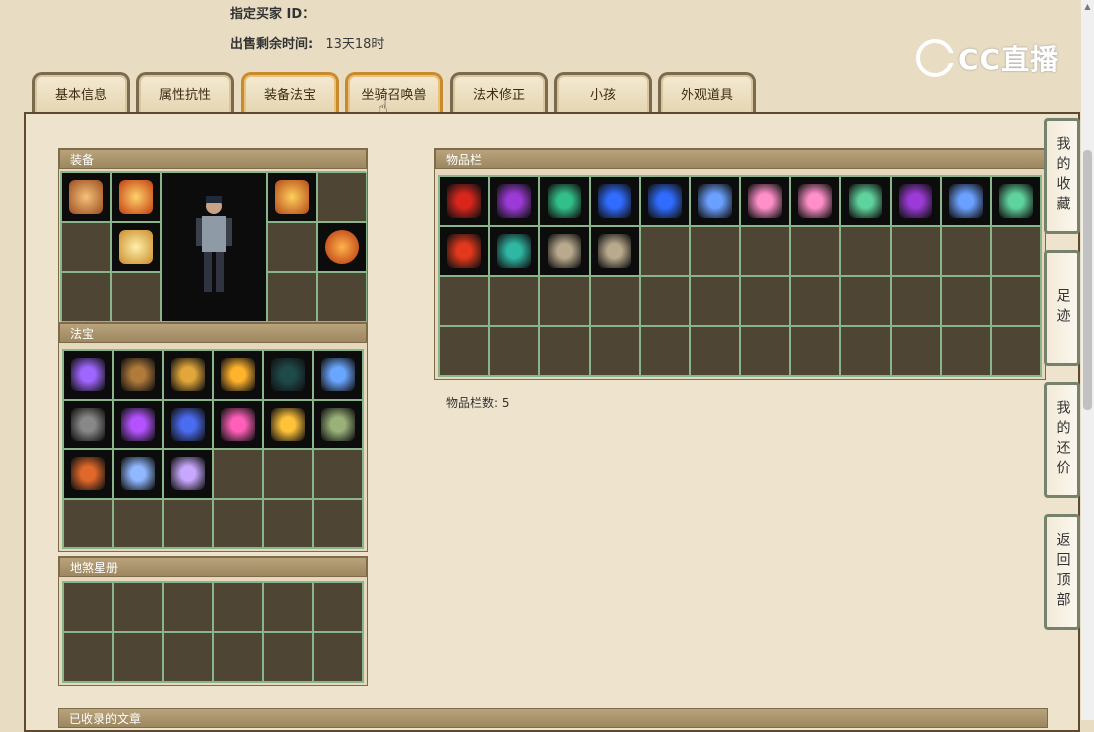 This screenshot has width=1094, height=732. What do you see at coordinates (338, 424) in the screenshot?
I see `treasure-slot-jade-seal` at bounding box center [338, 424].